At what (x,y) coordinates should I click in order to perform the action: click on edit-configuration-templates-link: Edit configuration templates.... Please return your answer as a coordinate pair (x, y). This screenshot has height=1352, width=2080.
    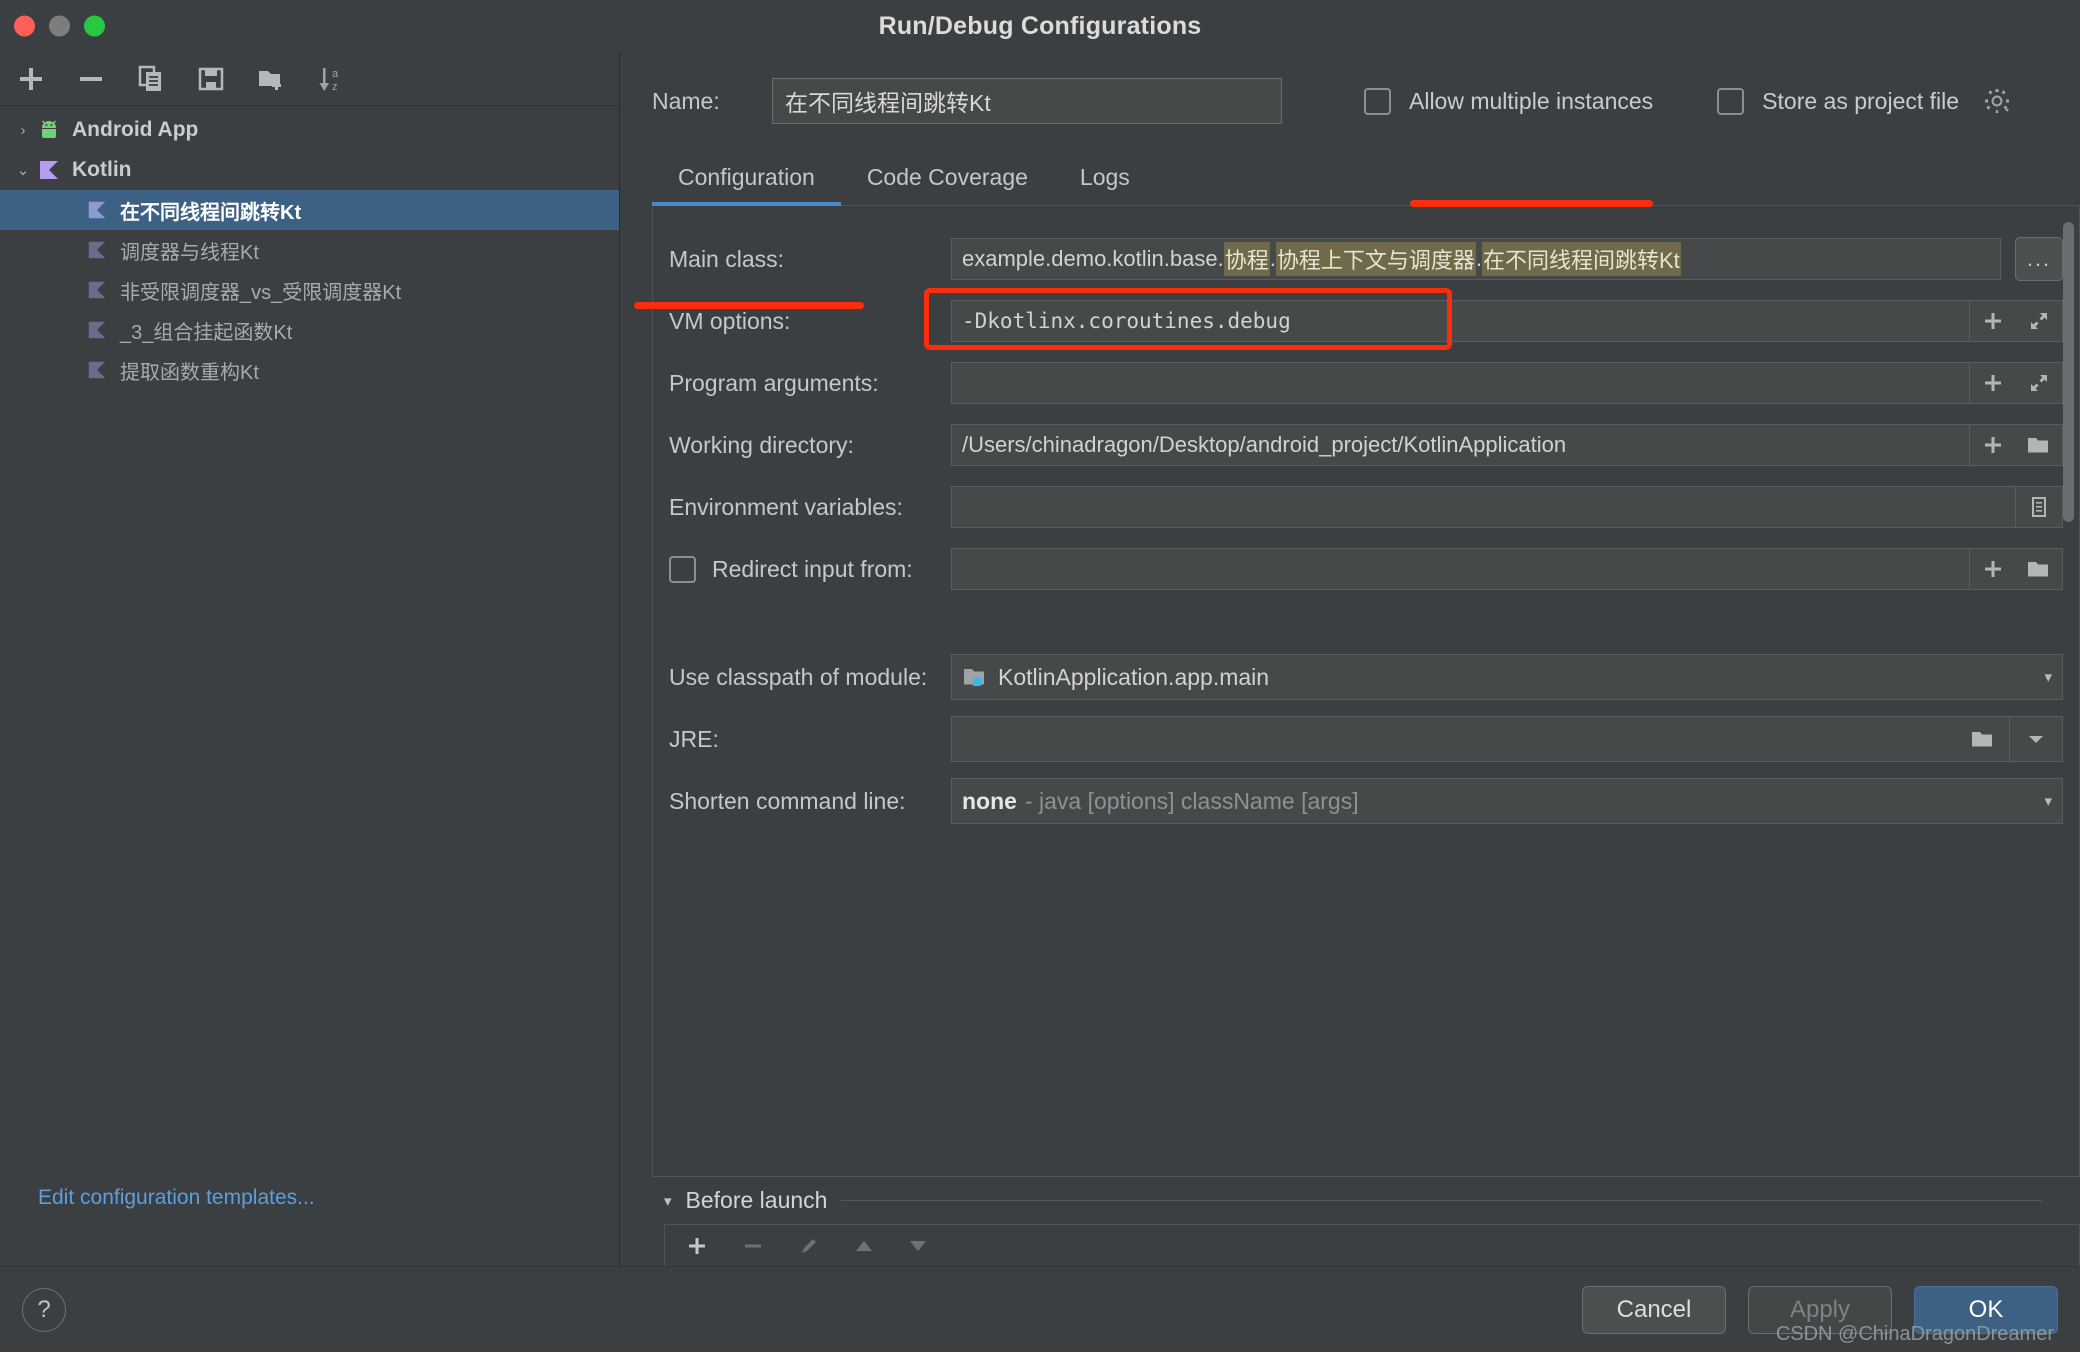
    Looking at the image, I should click on (176, 1198).